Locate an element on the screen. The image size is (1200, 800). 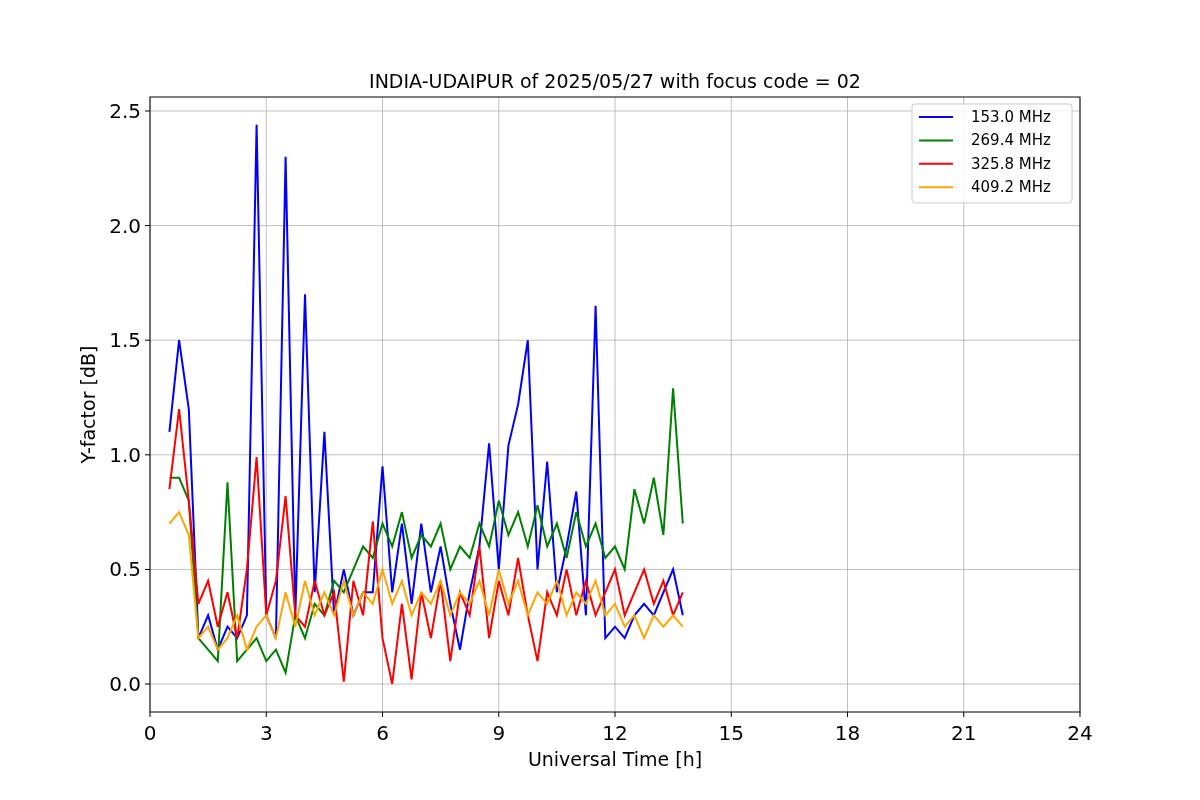
legend-label: 153.0 MHz is located at coordinates (1011, 117).